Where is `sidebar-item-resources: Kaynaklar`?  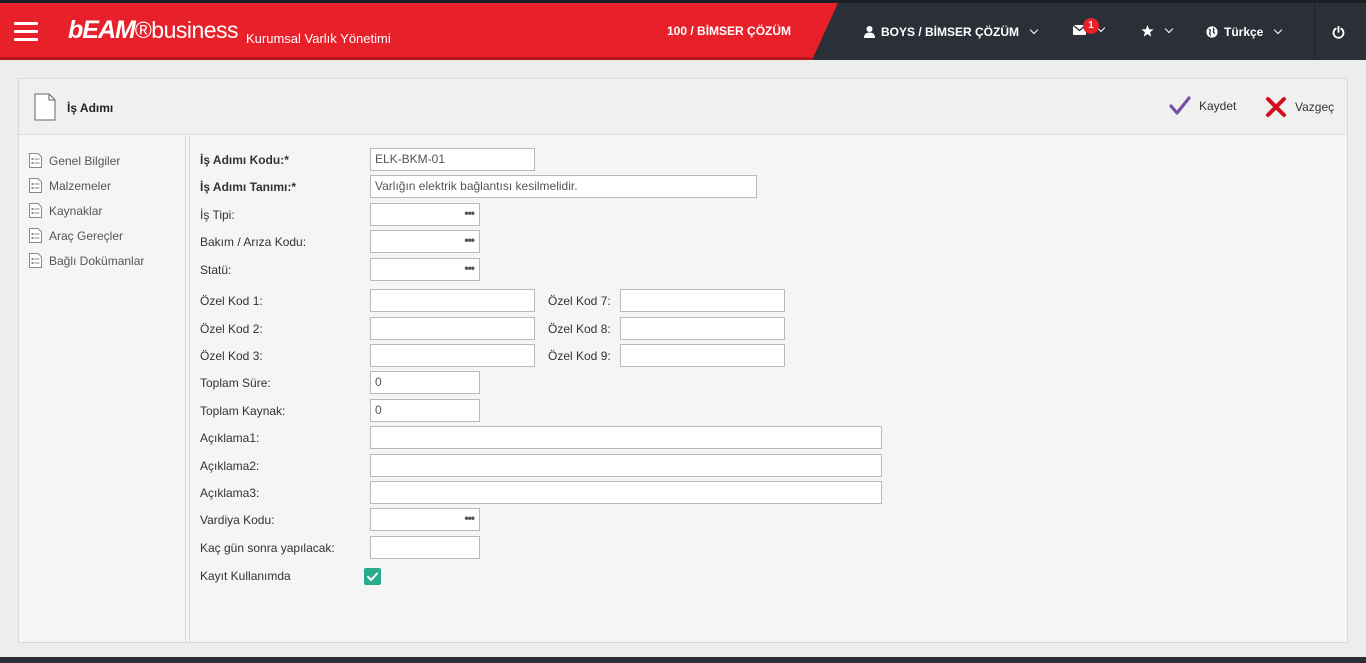
sidebar-item-resources: Kaynaklar is located at coordinates (65, 210).